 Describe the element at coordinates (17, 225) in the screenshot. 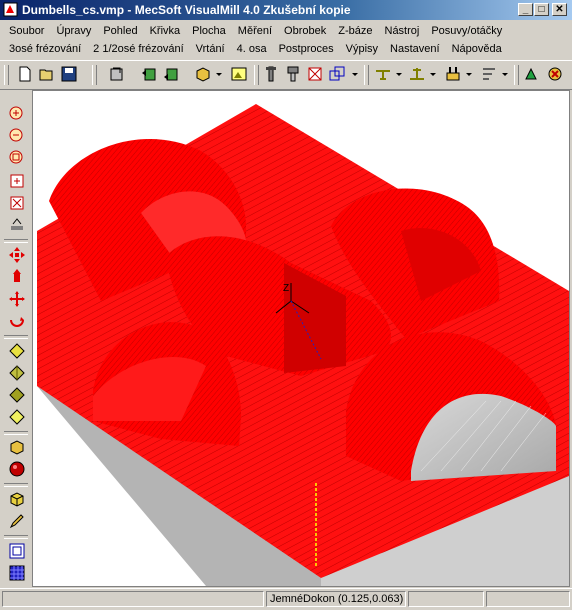

I see `section-icon` at that location.